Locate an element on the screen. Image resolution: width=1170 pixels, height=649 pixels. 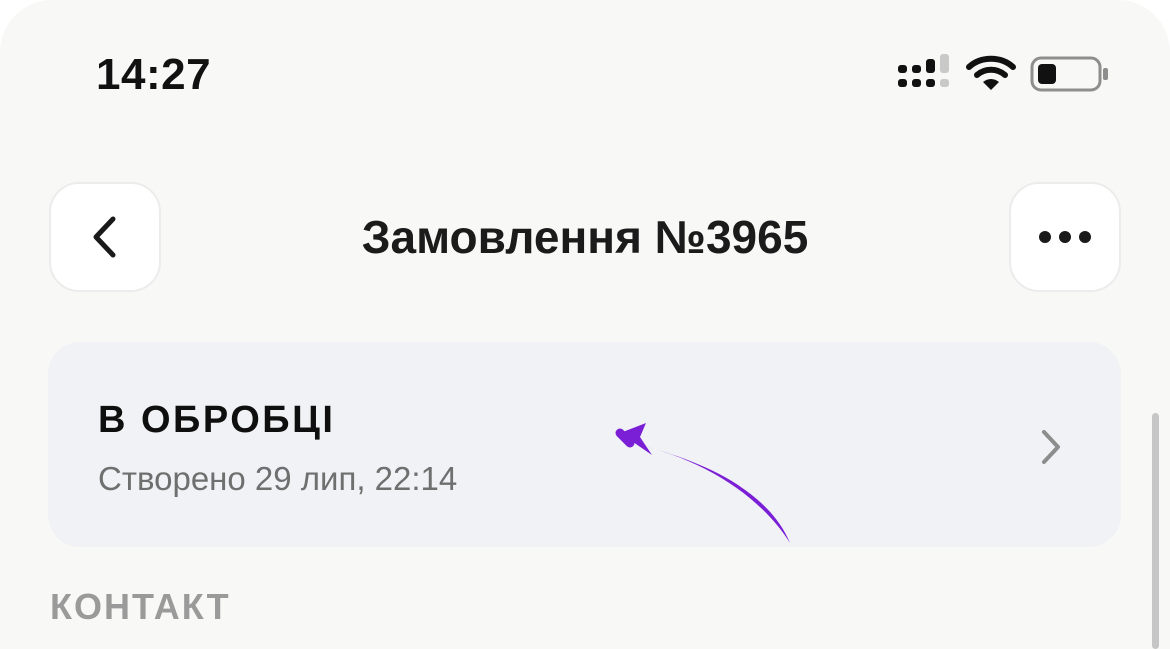
chevron-right-icon is located at coordinates (1051, 447).